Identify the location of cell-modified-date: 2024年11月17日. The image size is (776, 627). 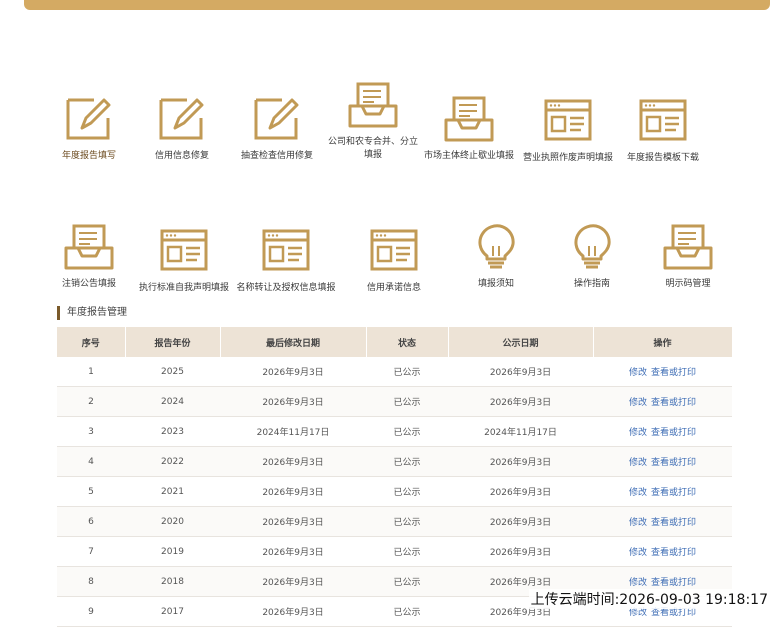
(293, 431).